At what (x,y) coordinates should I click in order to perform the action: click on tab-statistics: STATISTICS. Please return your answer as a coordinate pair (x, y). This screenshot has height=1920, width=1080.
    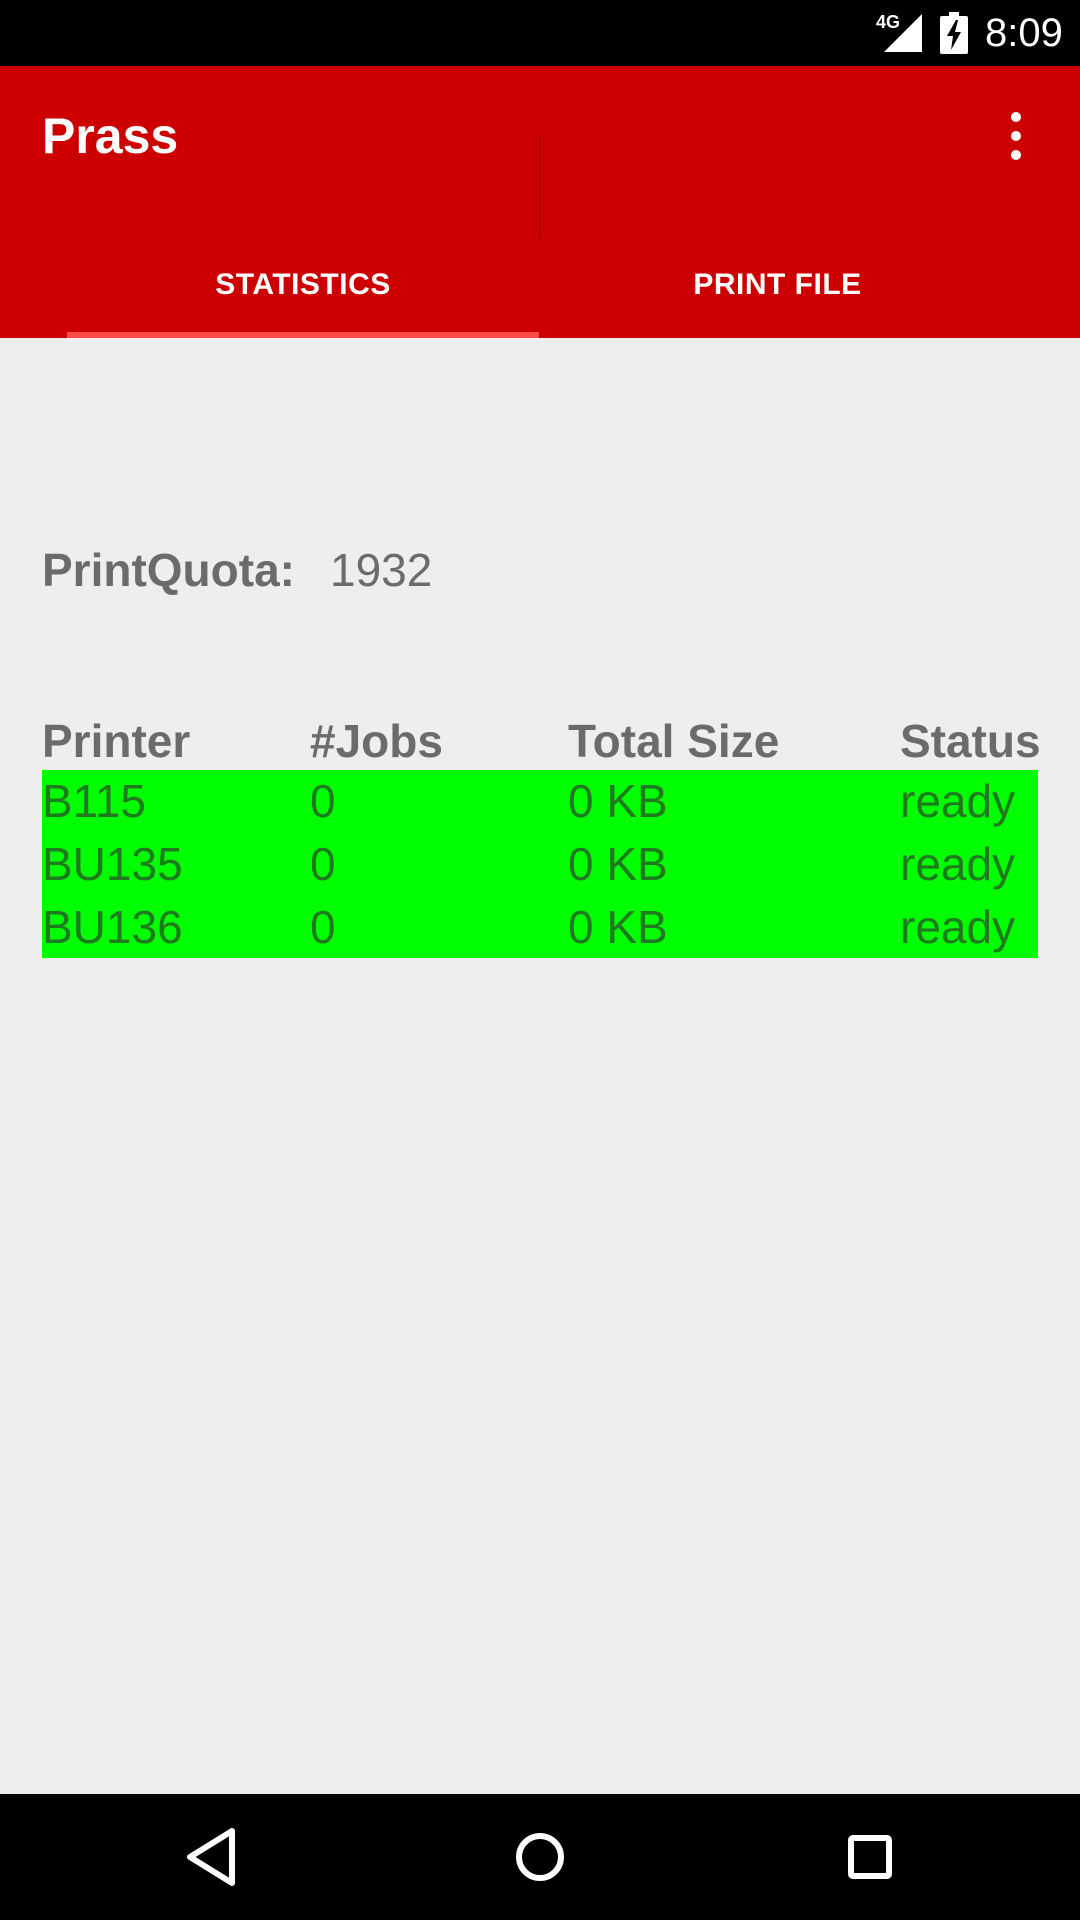
    Looking at the image, I should click on (303, 285).